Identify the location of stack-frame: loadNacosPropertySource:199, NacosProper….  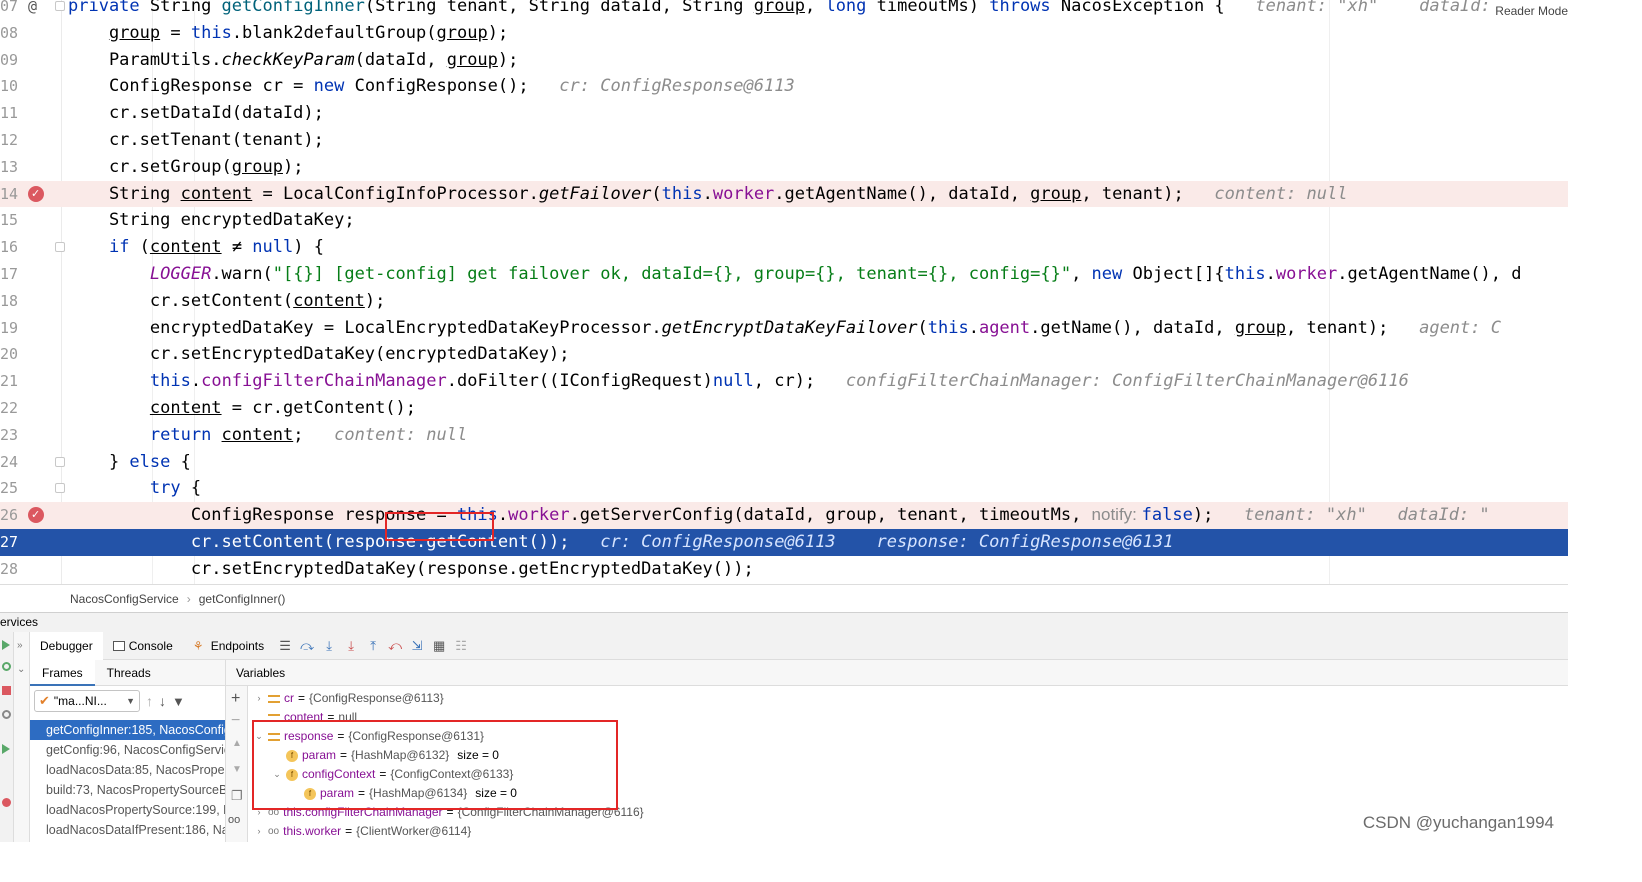
(127, 810).